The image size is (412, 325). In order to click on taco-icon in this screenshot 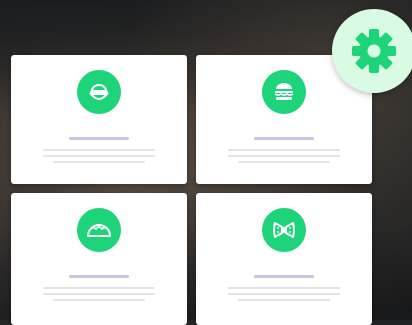, I will do `click(99, 230)`.